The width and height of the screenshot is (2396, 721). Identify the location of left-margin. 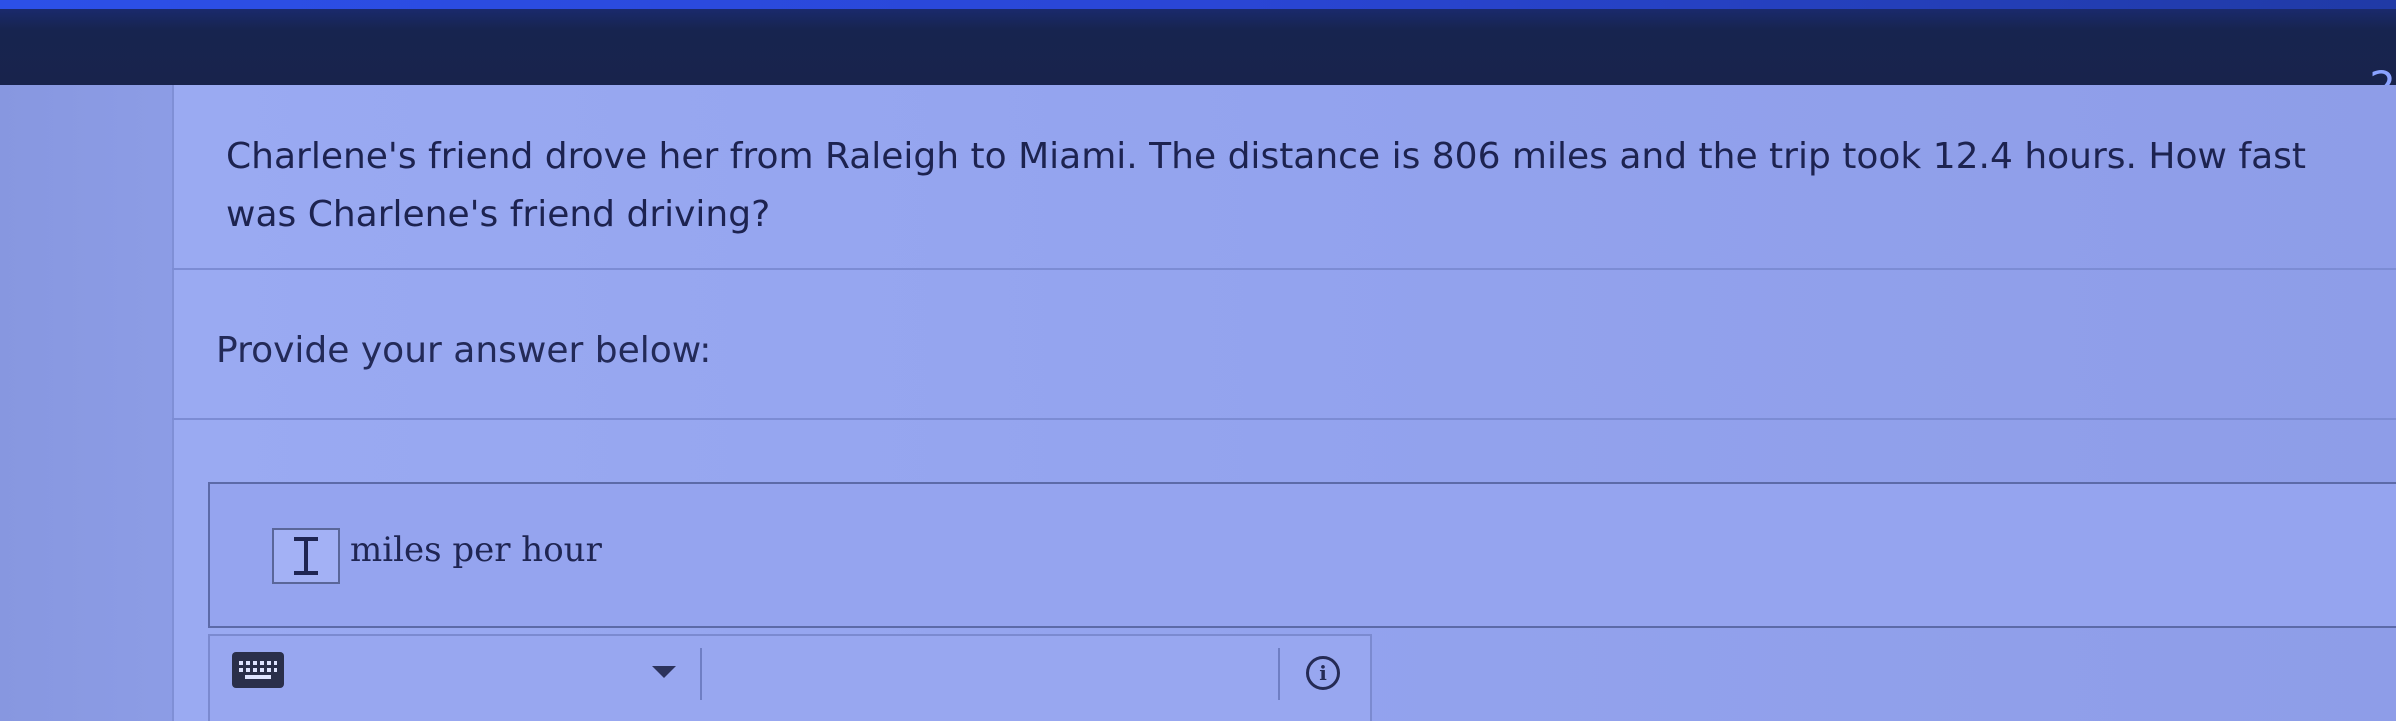
(95, 403).